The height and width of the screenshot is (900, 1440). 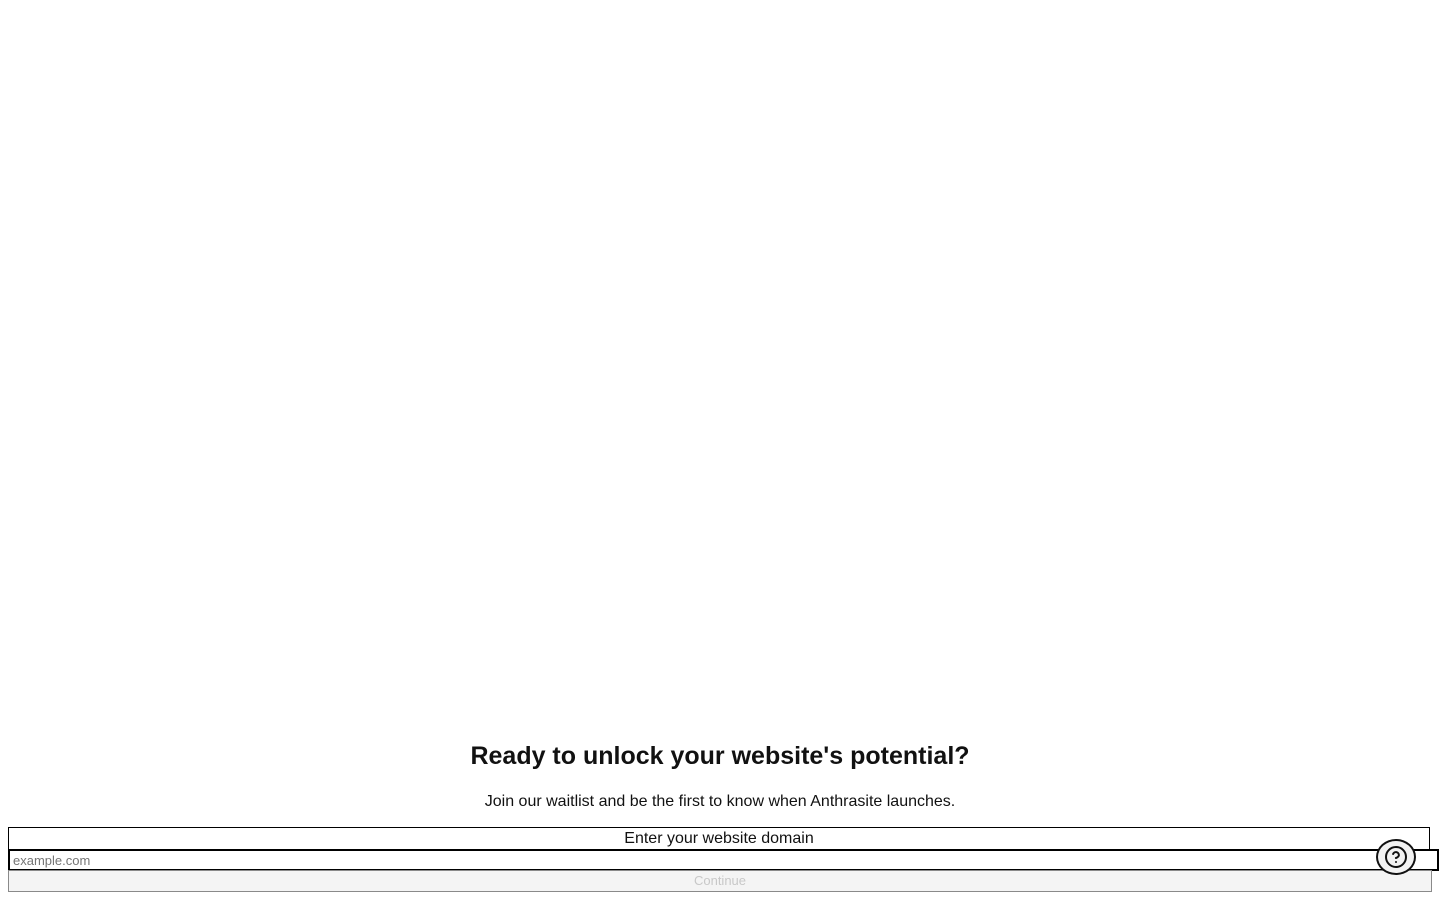 I want to click on continue-button: Continue, so click(x=720, y=881).